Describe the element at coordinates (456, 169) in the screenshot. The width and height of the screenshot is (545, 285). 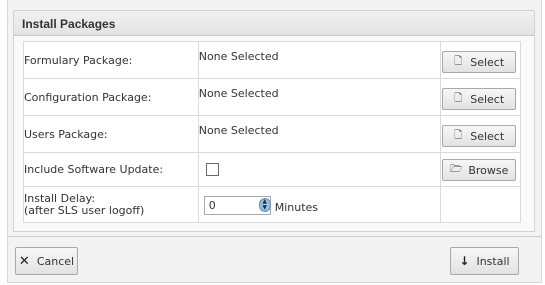
I see `folder-open-icon: 🗁` at that location.